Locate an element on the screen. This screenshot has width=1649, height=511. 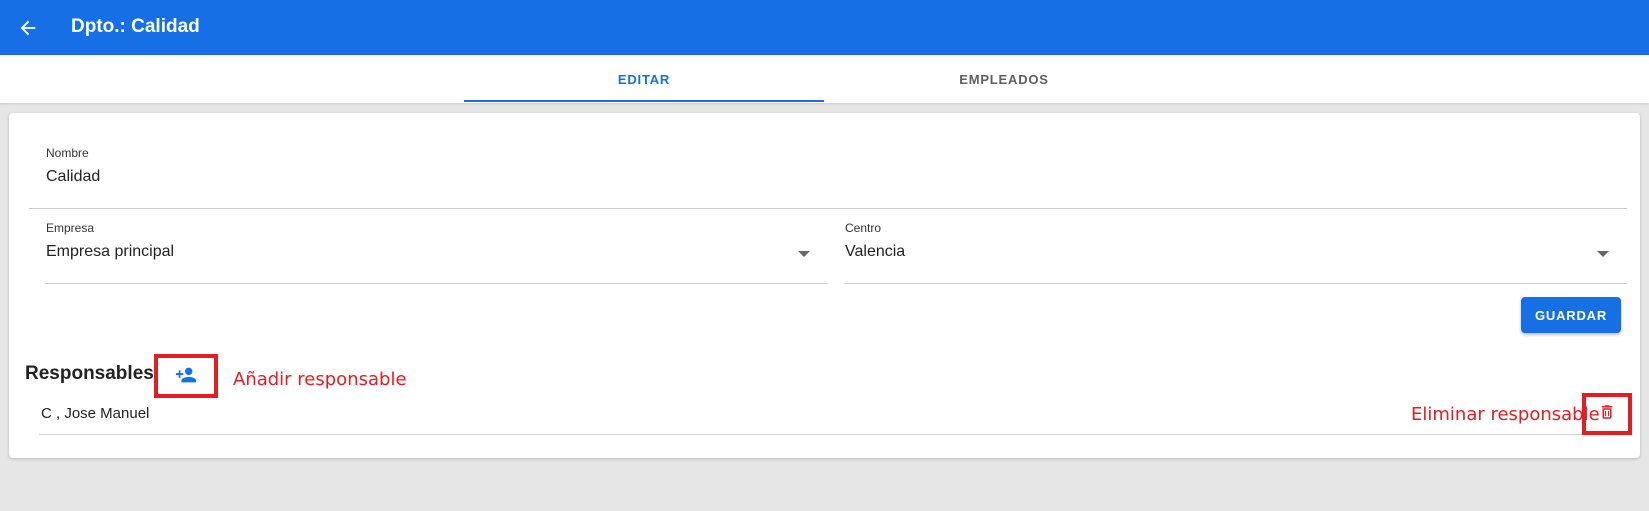
trash-icon is located at coordinates (1607, 412).